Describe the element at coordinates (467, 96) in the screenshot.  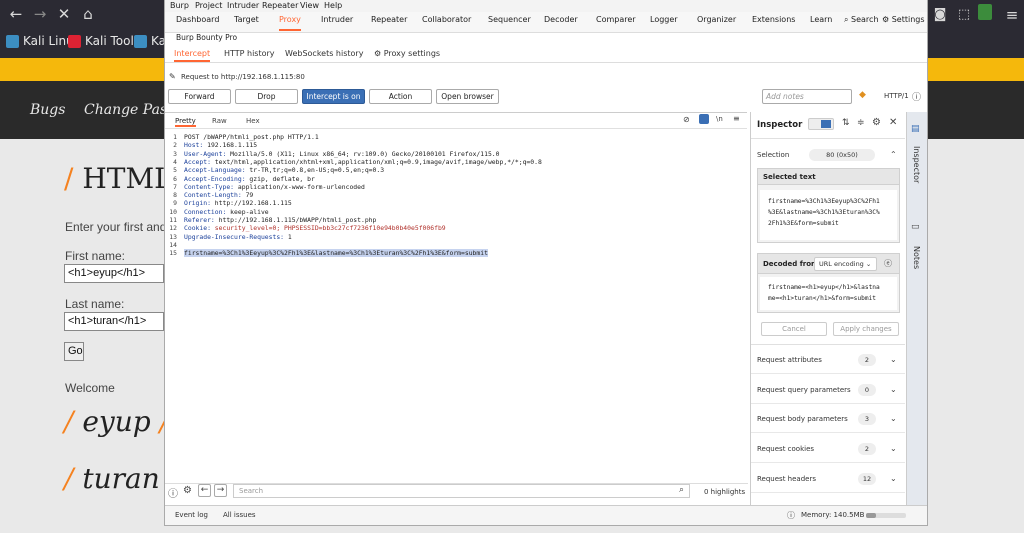
I see `open-browser-button: Open browser` at that location.